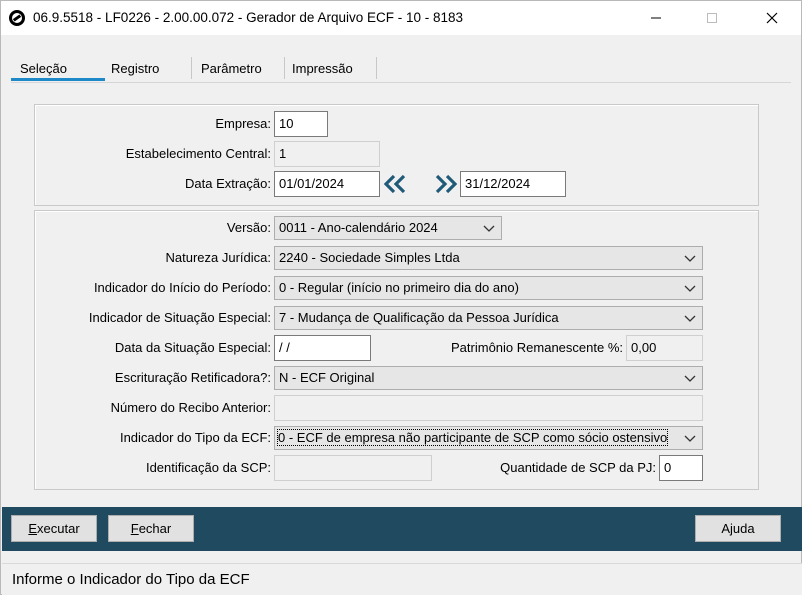 This screenshot has width=802, height=595. I want to click on identificacao-scp-field, so click(353, 468).